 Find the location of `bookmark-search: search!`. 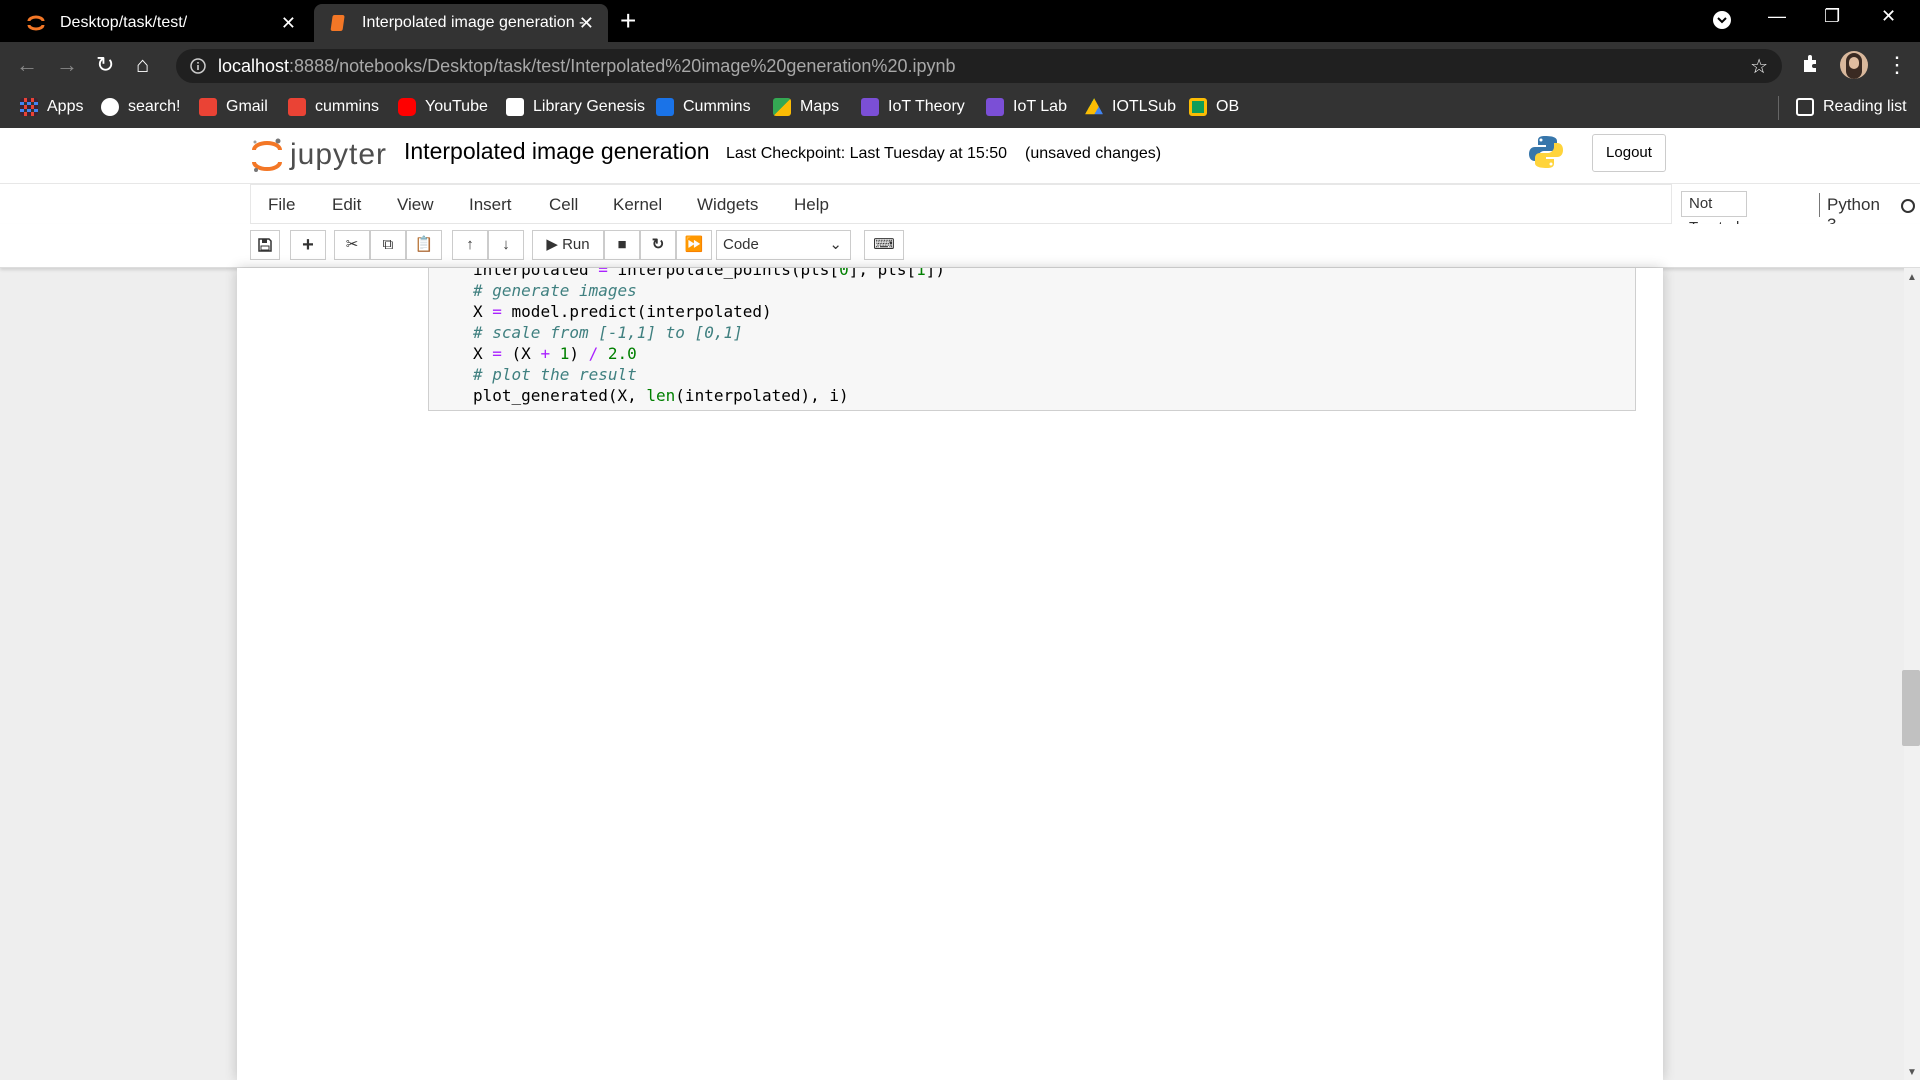

bookmark-search: search! is located at coordinates (140, 107).